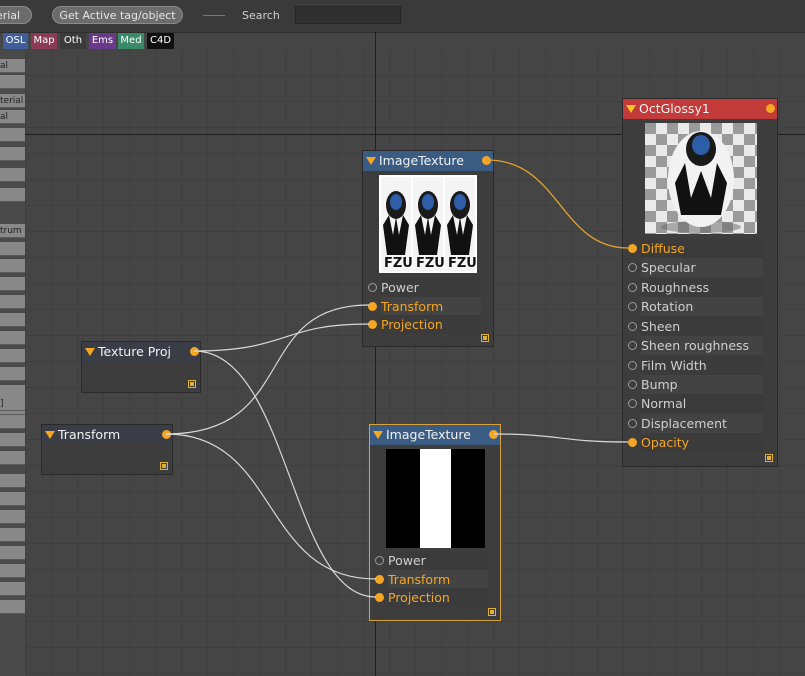 This screenshot has width=805, height=676. What do you see at coordinates (695, 423) in the screenshot?
I see `input-row-displacement: Displacement` at bounding box center [695, 423].